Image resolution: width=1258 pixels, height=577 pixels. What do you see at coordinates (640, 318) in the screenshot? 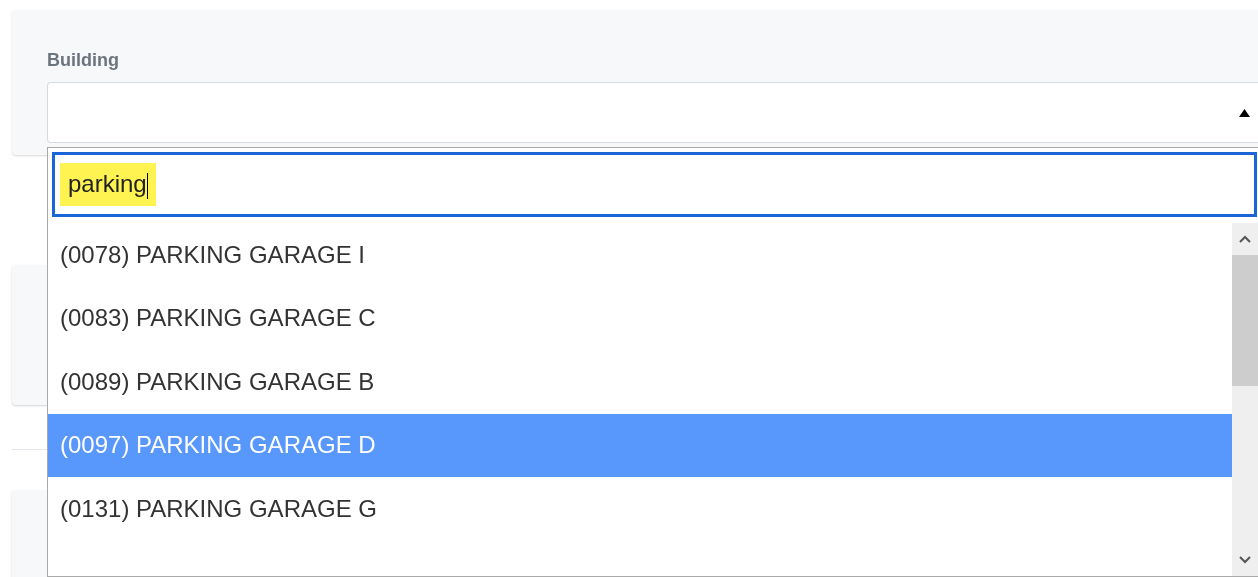
I see `dropdown-option: (0083) PARKING GARAGE C` at bounding box center [640, 318].